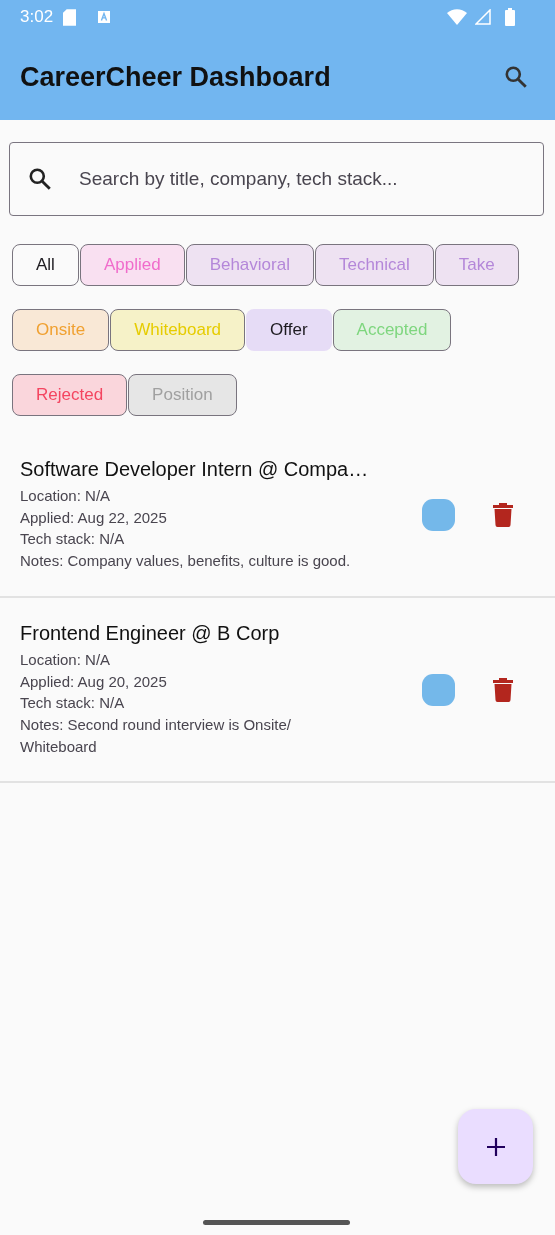 This screenshot has height=1235, width=555. I want to click on filter-chip: Rejected, so click(70, 395).